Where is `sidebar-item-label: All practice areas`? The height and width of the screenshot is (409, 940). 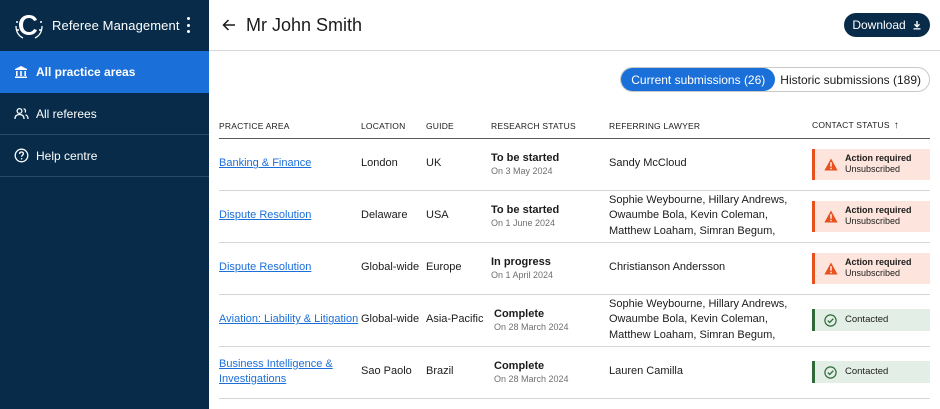
sidebar-item-label: All practice areas is located at coordinates (86, 71).